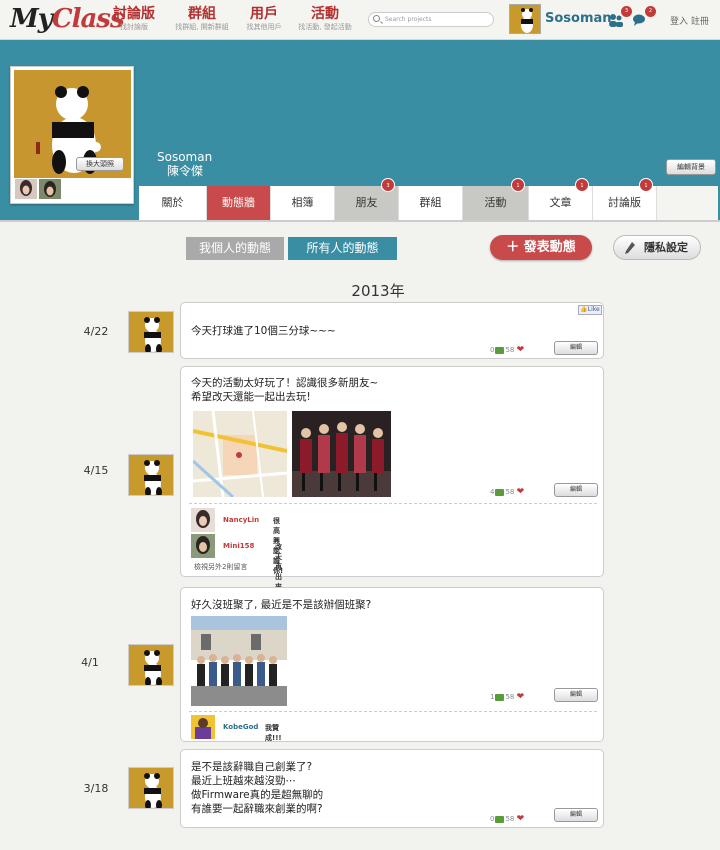 This screenshot has height=850, width=720. What do you see at coordinates (388, 185) in the screenshot?
I see `tab-friends-badge: 3` at bounding box center [388, 185].